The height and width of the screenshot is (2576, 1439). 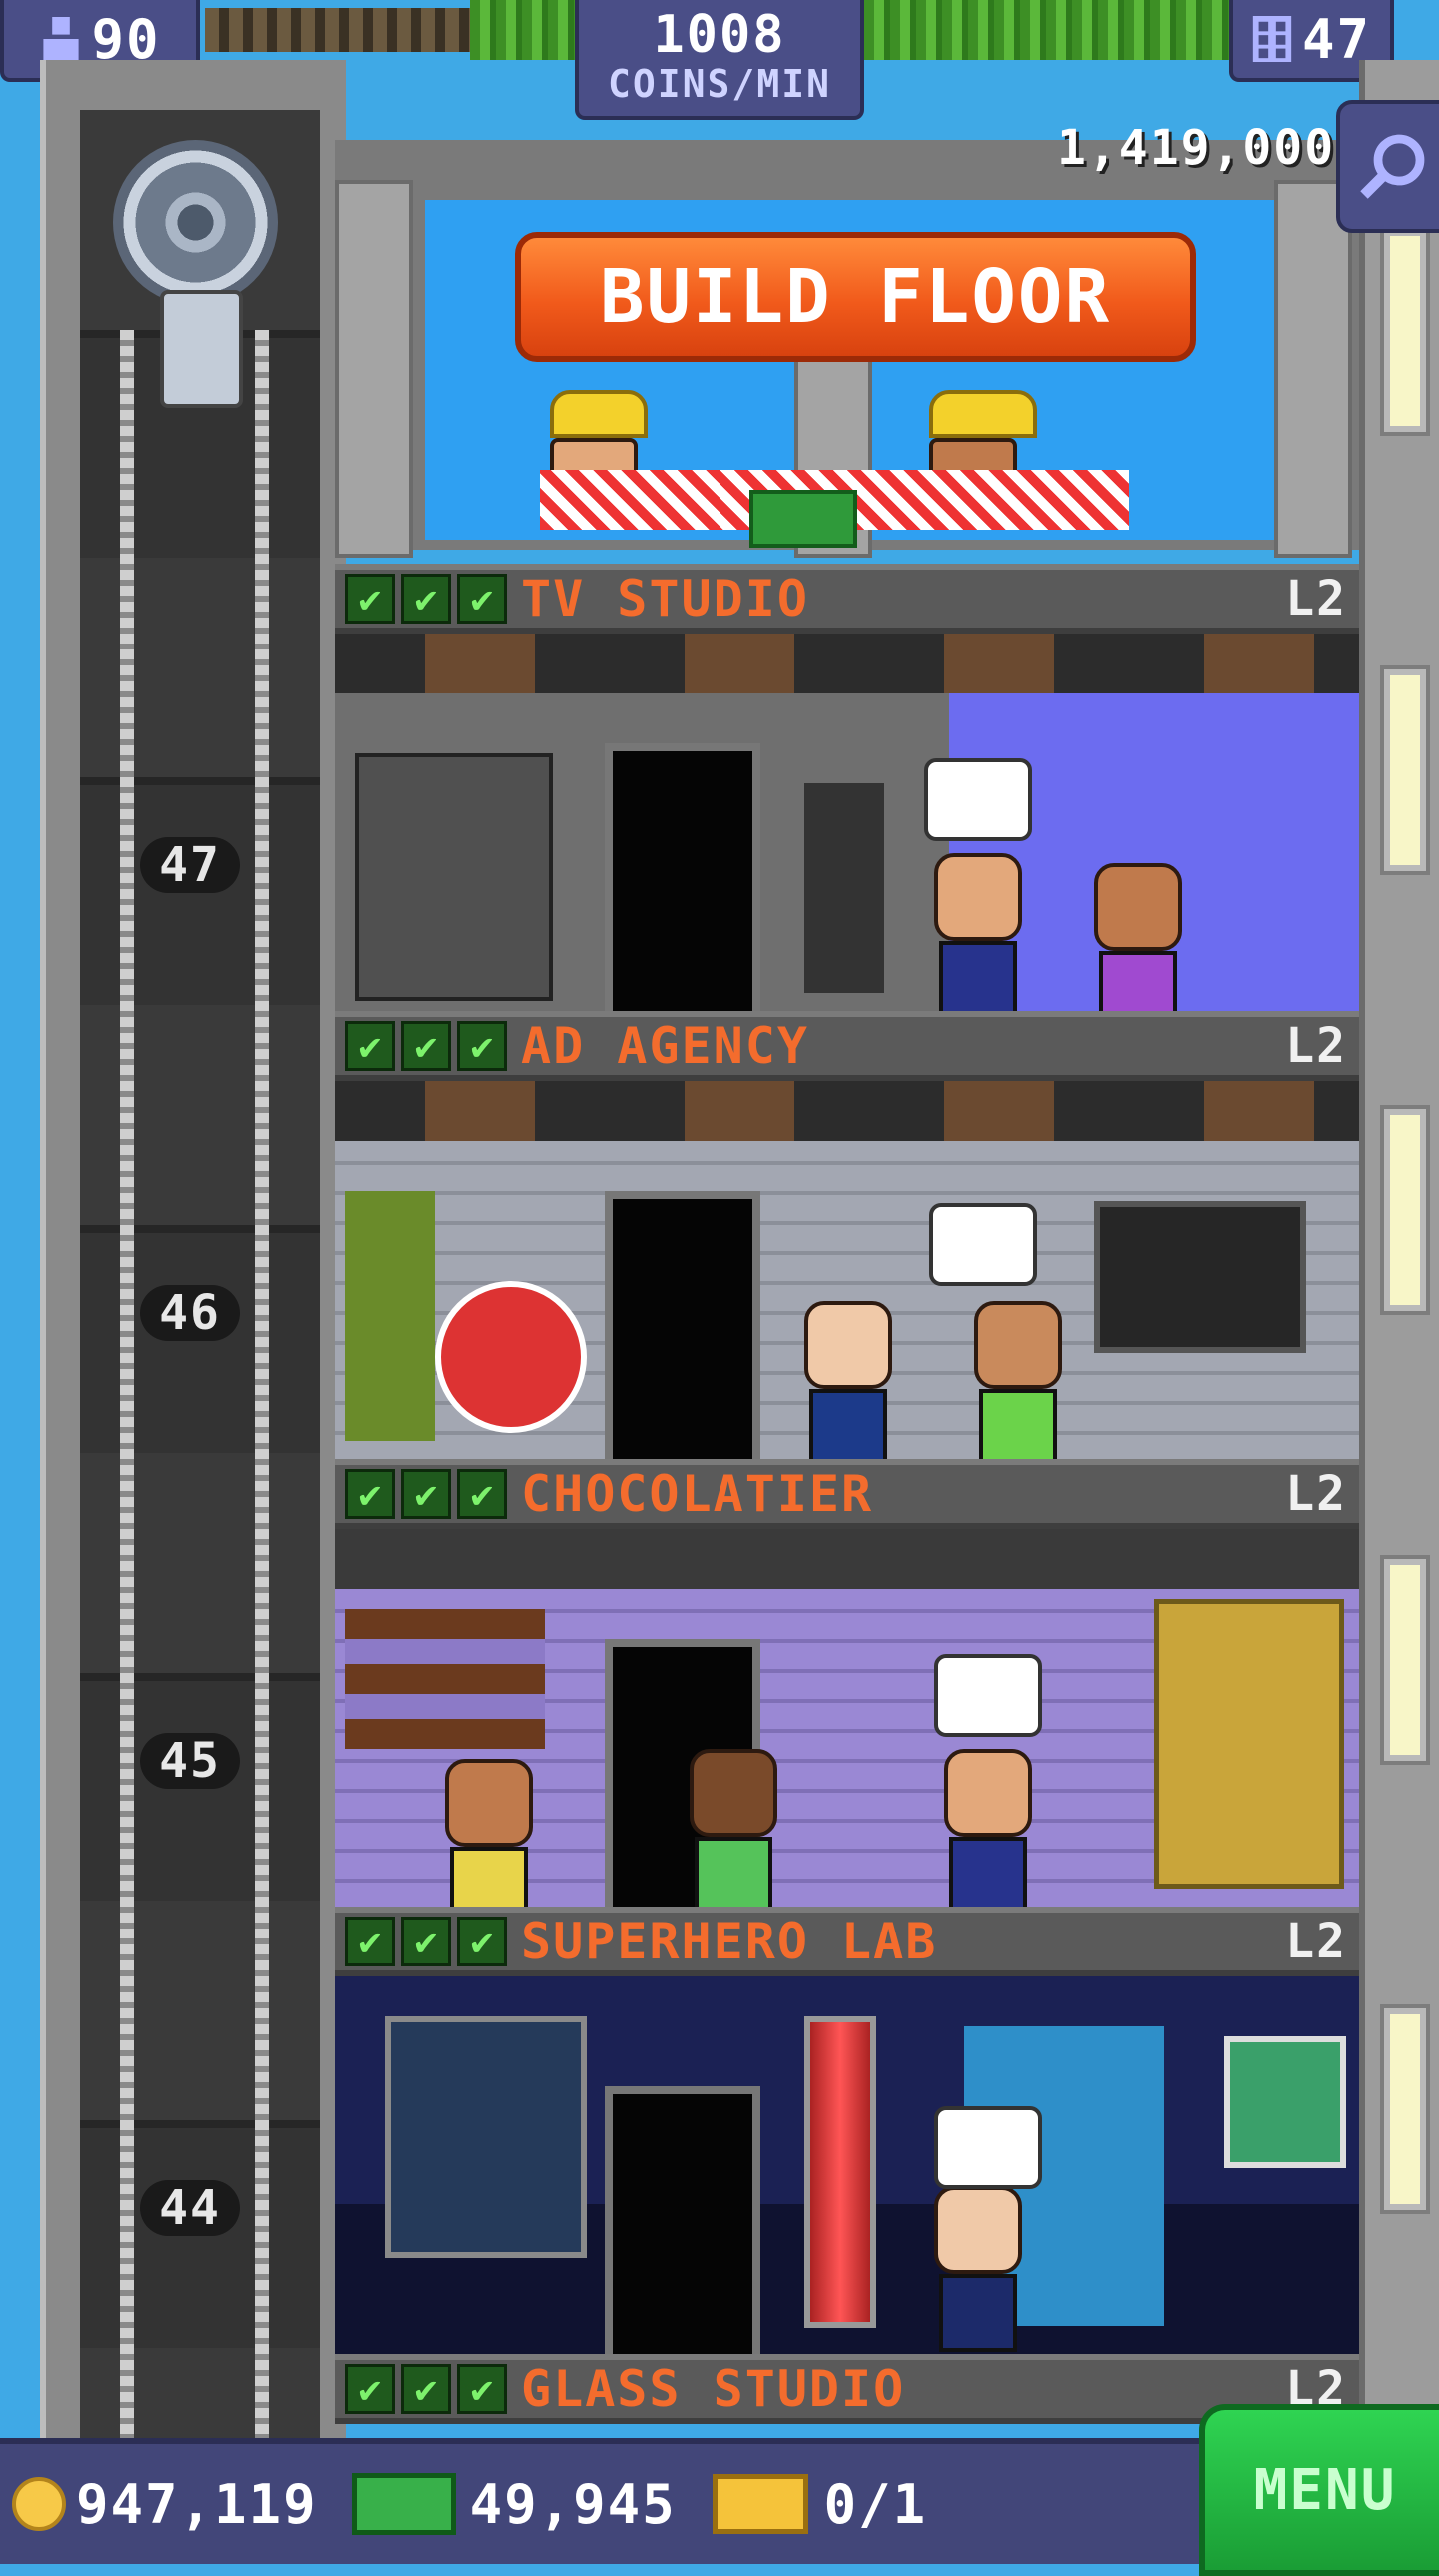 I want to click on construction-floor: BUILD FLOOR, so click(x=847, y=349).